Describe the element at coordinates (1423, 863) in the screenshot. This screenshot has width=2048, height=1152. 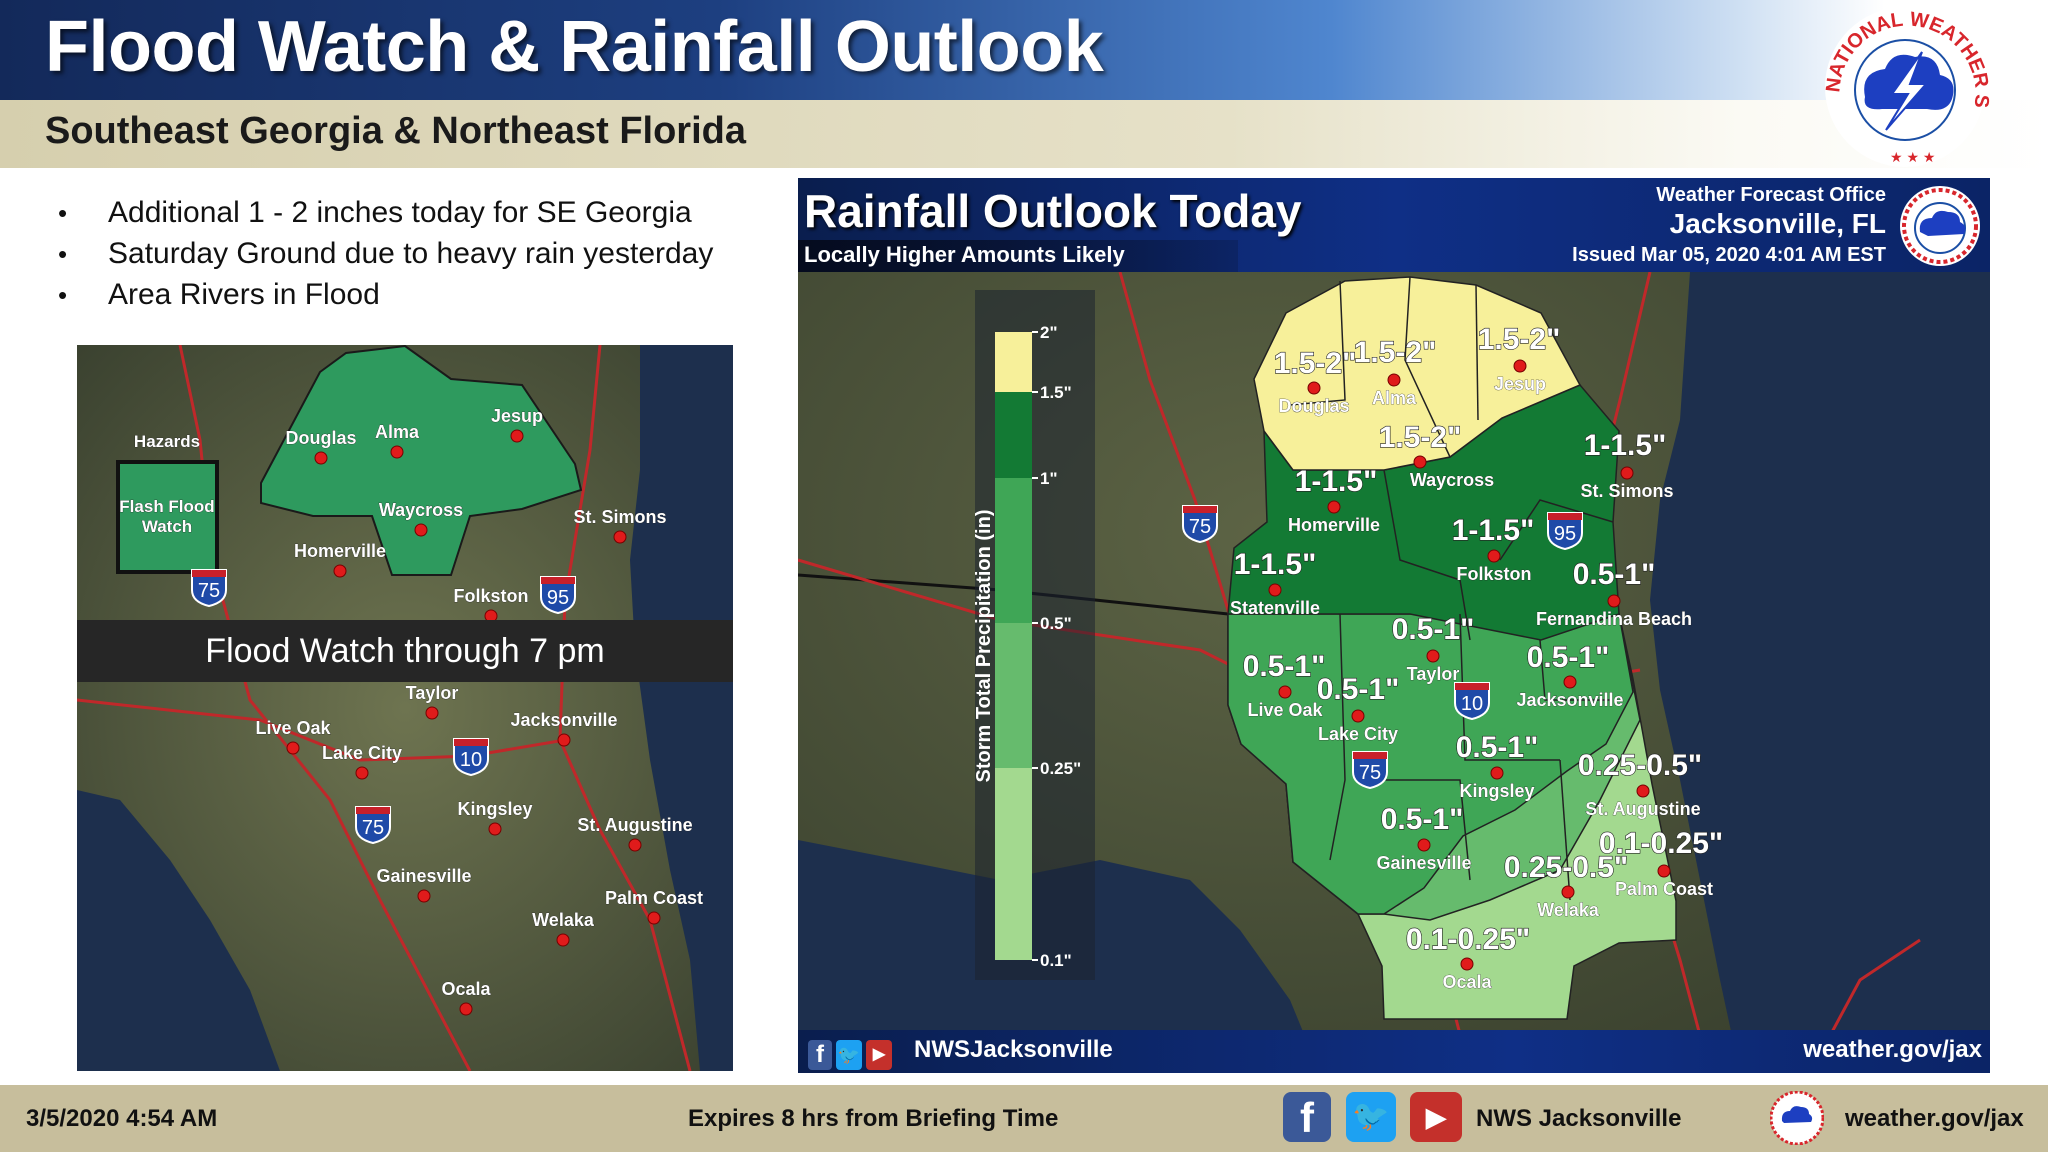
I see `city-label: Gainesville` at that location.